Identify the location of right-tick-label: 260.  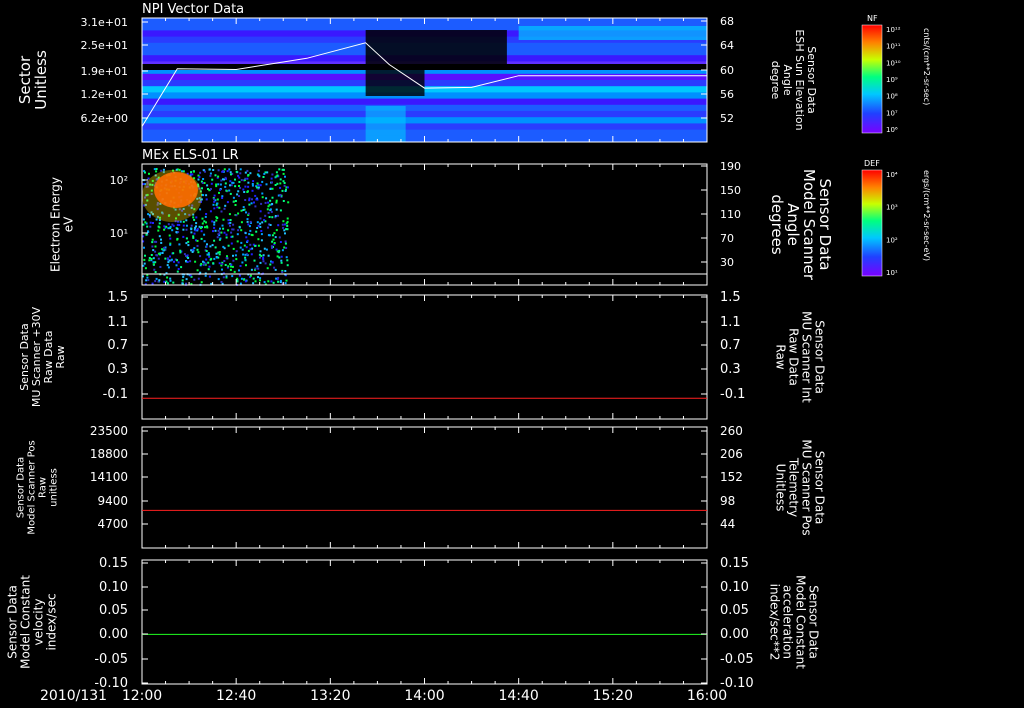
(731, 431).